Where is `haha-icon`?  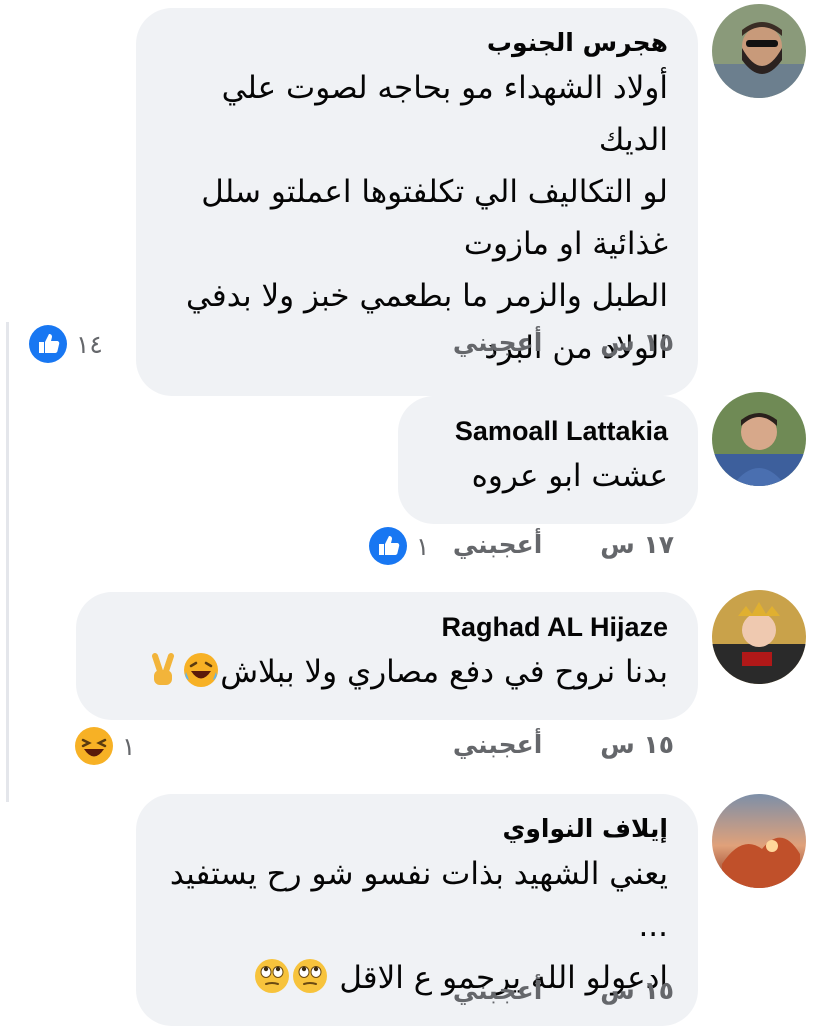 haha-icon is located at coordinates (94, 746).